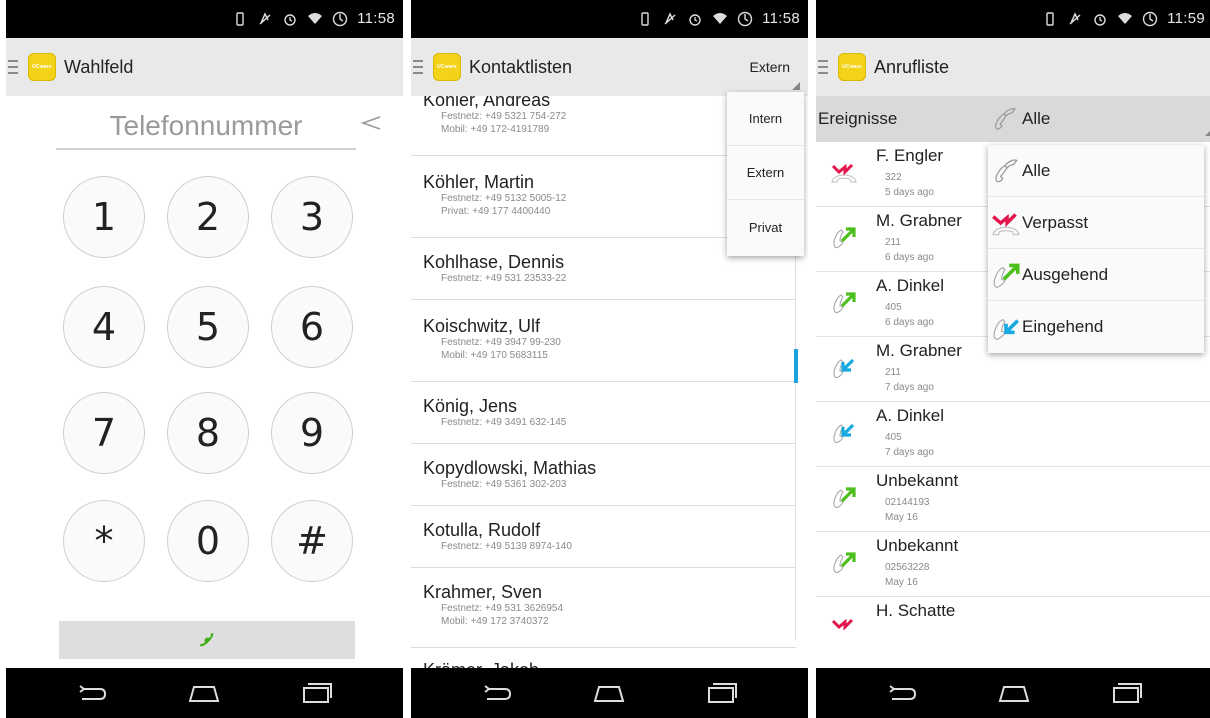 The height and width of the screenshot is (718, 1210). I want to click on call-button, so click(207, 640).